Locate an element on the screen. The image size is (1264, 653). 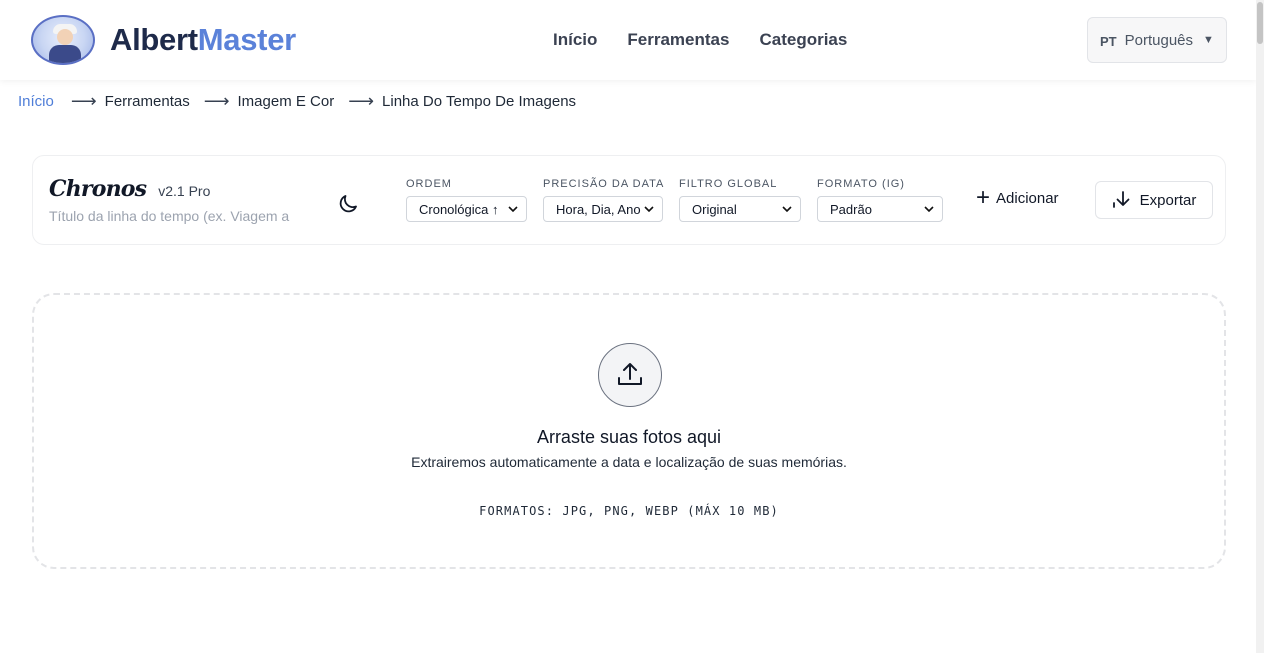
global-filter-field: FILTRO GLOBAL Original is located at coordinates (740, 200).